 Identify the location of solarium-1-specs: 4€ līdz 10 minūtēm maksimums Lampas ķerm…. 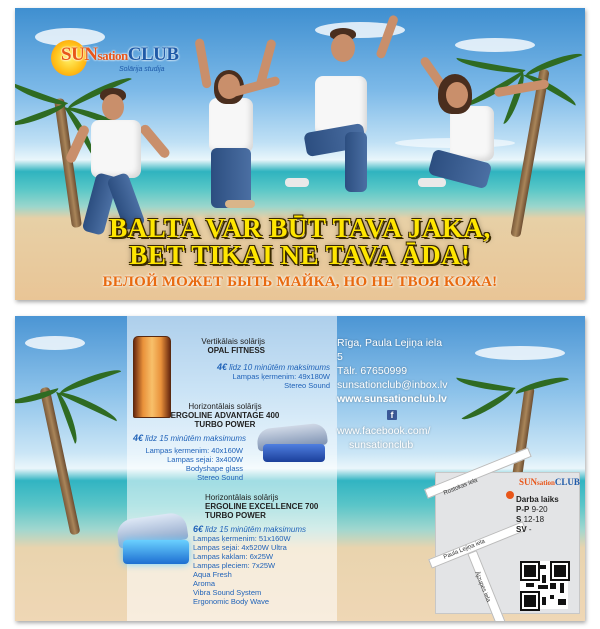
(273, 376).